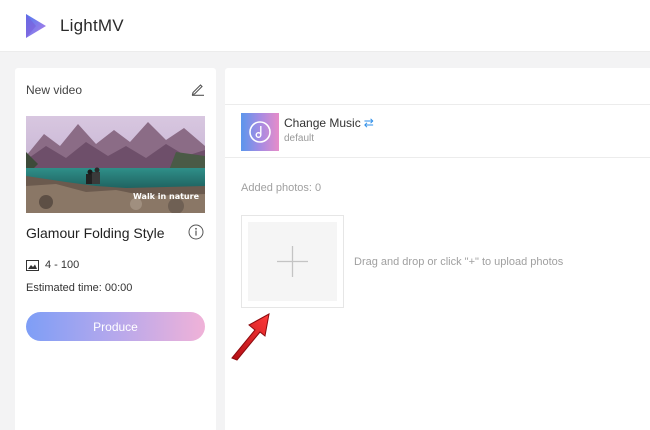 Image resolution: width=650 pixels, height=430 pixels. I want to click on photo-range: 4 - 100, so click(52, 265).